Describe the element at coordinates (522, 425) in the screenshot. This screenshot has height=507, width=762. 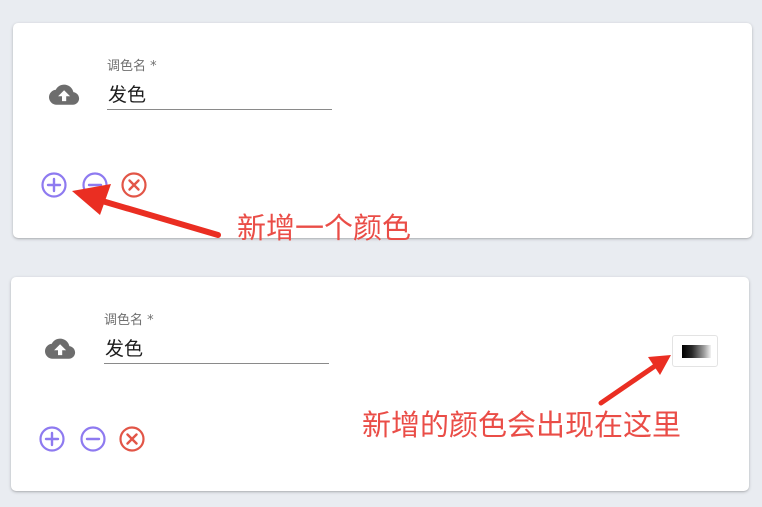
I see `new-color-location-annotation: 新增的颜色会出现在这里` at that location.